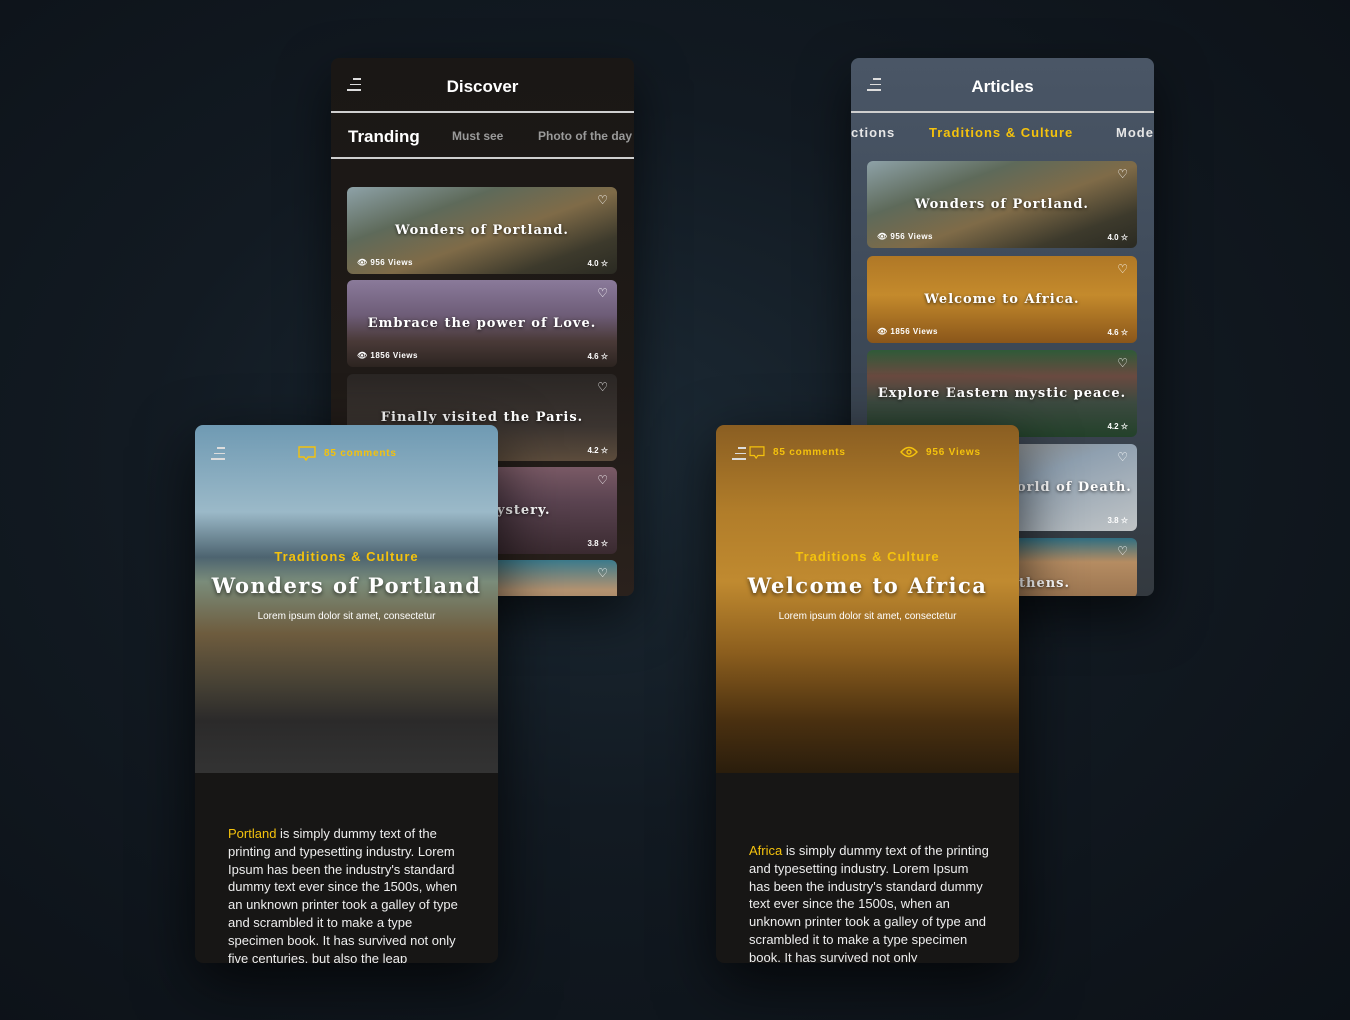 The image size is (1350, 1020). I want to click on header: Articles, so click(1002, 85).